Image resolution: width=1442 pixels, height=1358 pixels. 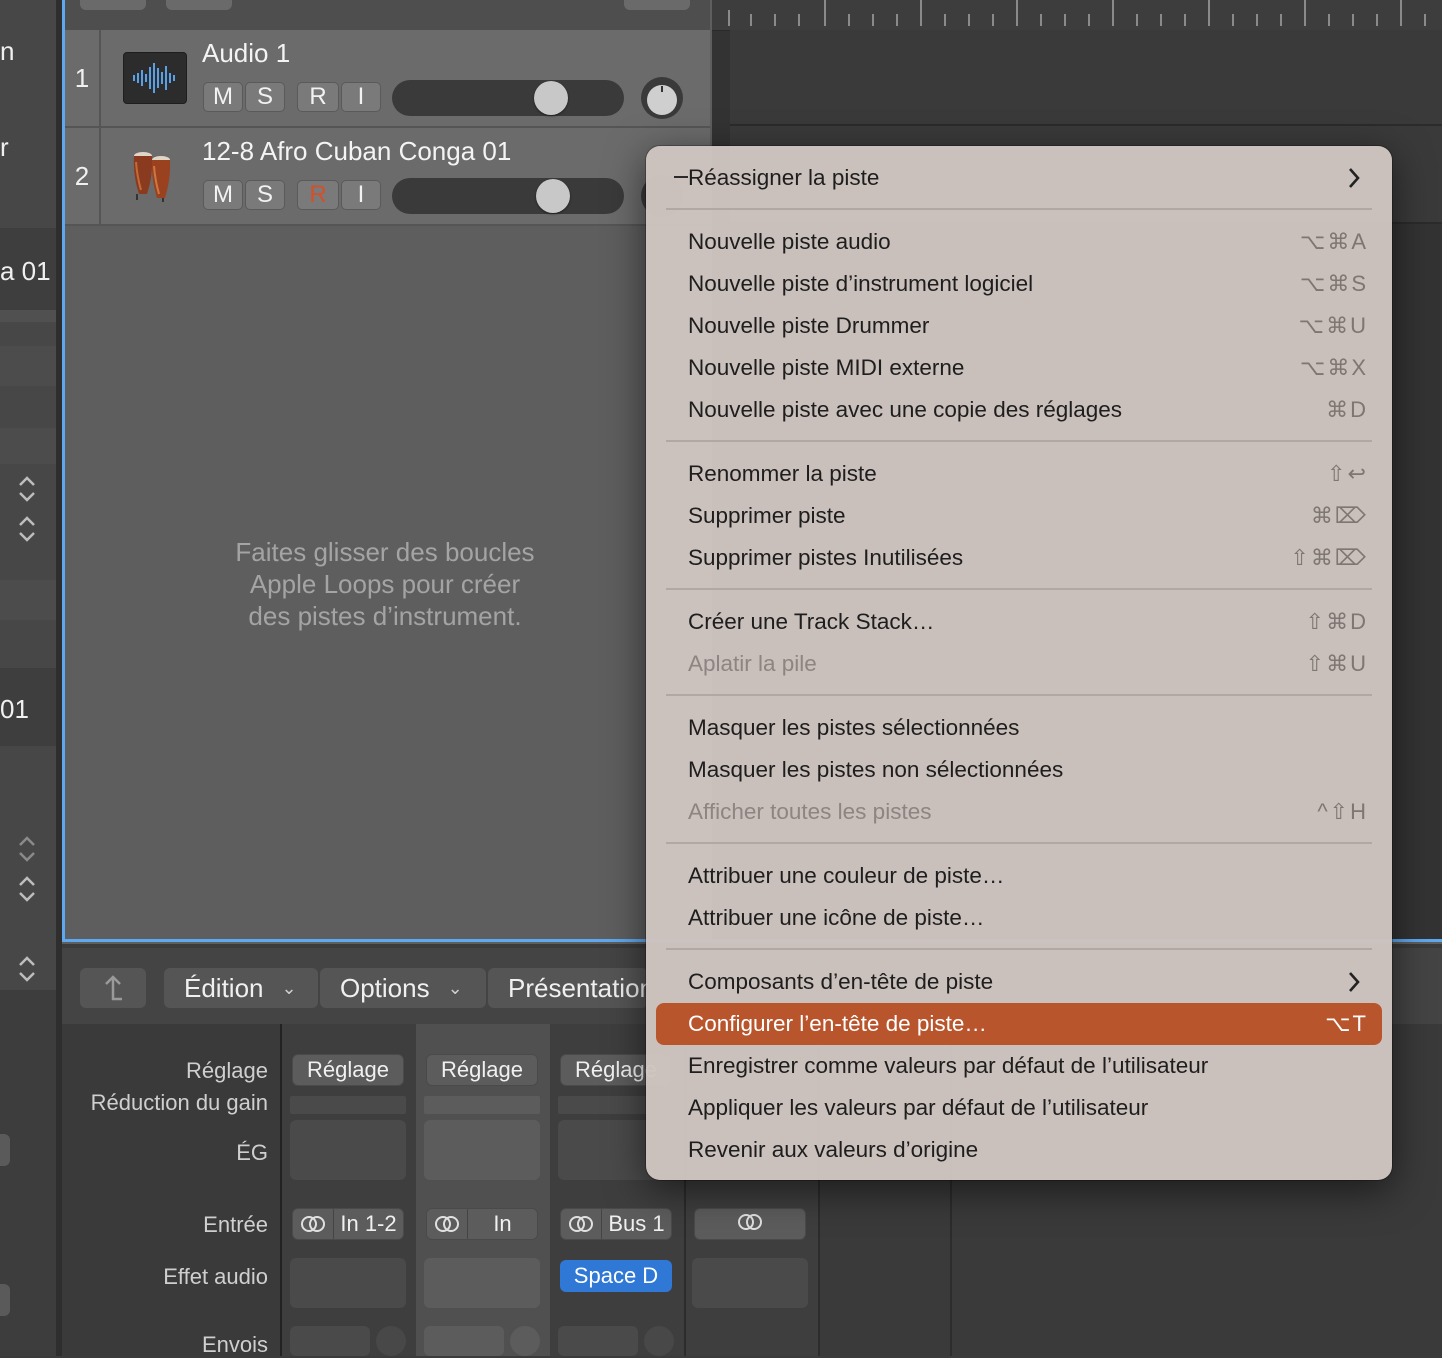 What do you see at coordinates (784, 177) in the screenshot?
I see `menu-item-label: Réassigner la piste` at bounding box center [784, 177].